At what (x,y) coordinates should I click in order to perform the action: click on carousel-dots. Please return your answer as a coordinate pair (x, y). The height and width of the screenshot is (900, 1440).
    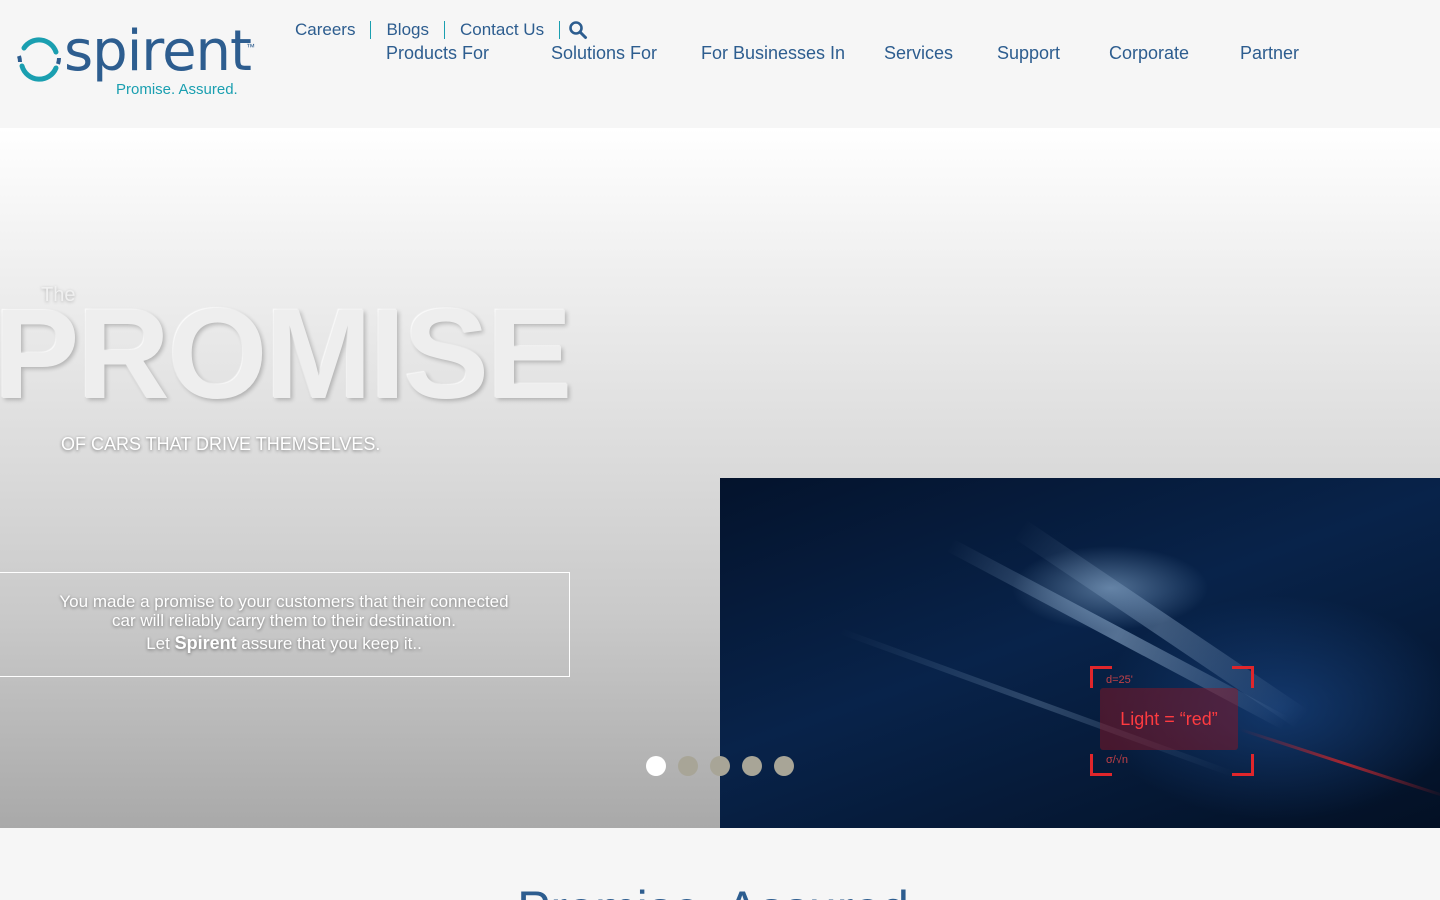
    Looking at the image, I should click on (720, 766).